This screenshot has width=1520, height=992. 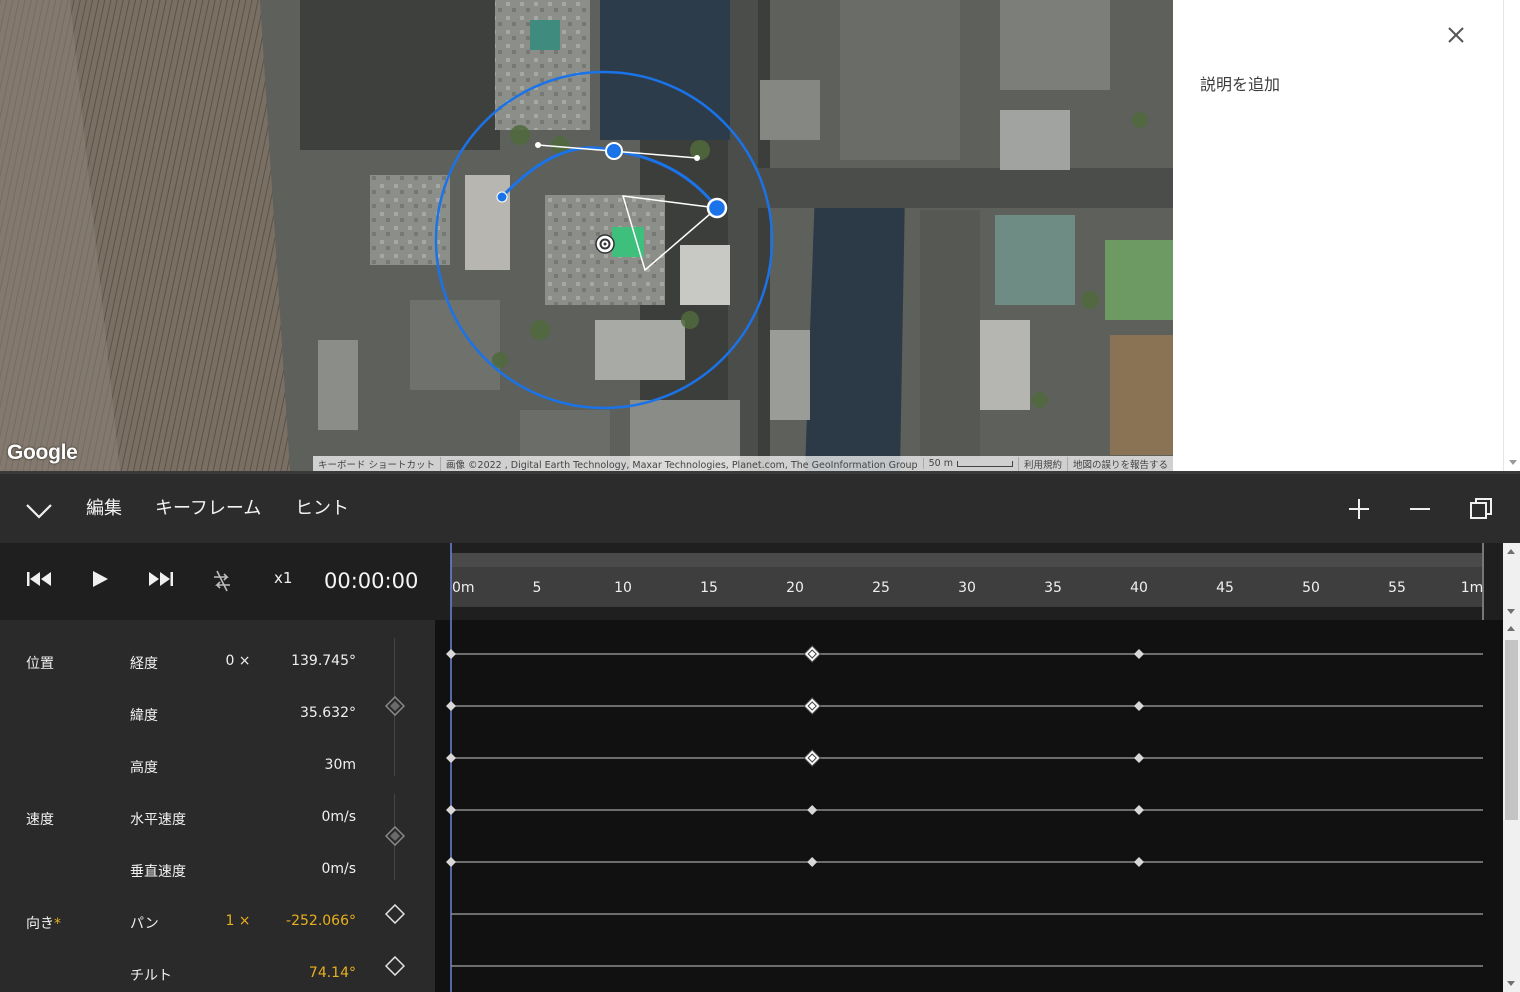 I want to click on ruler-tick-label: 5, so click(x=537, y=588).